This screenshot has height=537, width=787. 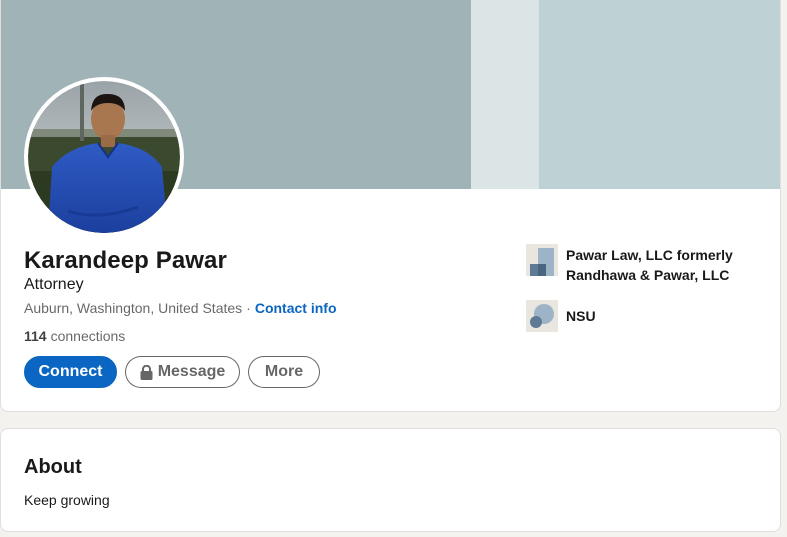 What do you see at coordinates (67, 500) in the screenshot?
I see `about-text: Keep growing` at bounding box center [67, 500].